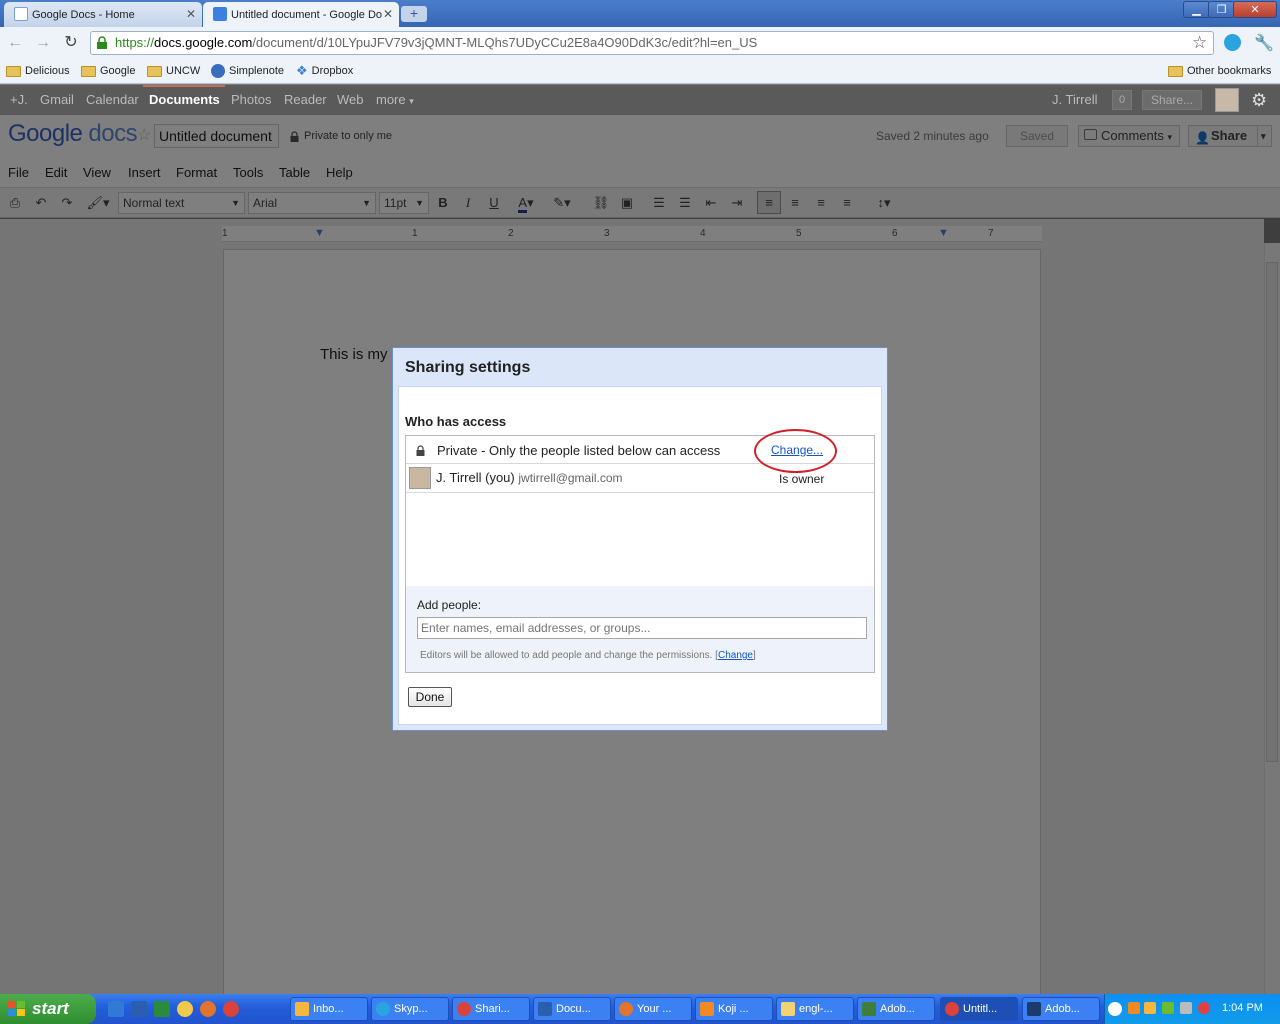 The image size is (1280, 1024). I want to click on tab-google-docs-home: Google Docs - Home ✕, so click(103, 14).